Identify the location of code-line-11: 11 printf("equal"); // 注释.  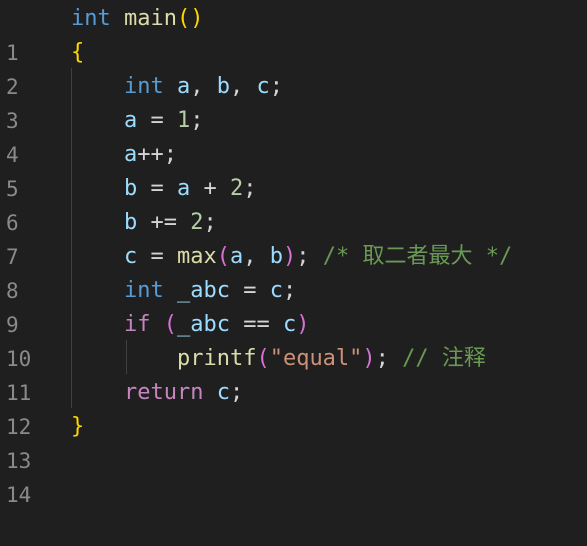
(293, 373).